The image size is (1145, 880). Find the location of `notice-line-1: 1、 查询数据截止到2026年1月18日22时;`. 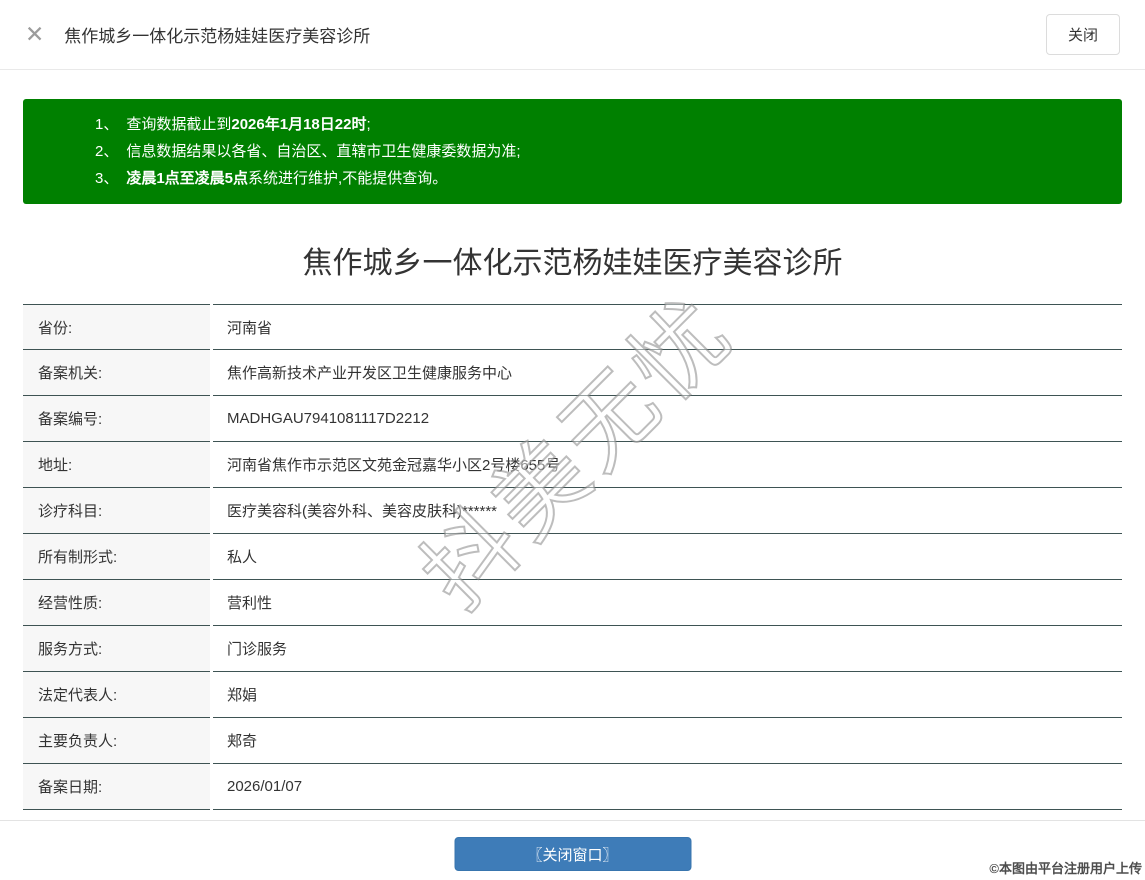

notice-line-1: 1、 查询数据截止到2026年1月18日22时; is located at coordinates (598, 124).